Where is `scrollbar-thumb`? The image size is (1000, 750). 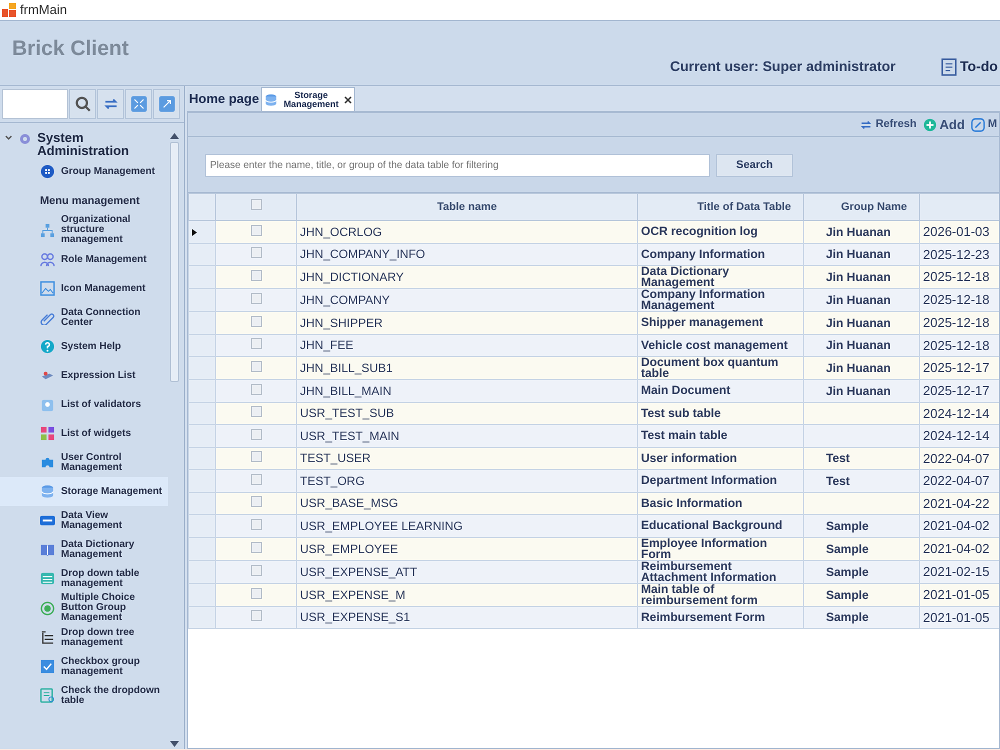 scrollbar-thumb is located at coordinates (174, 262).